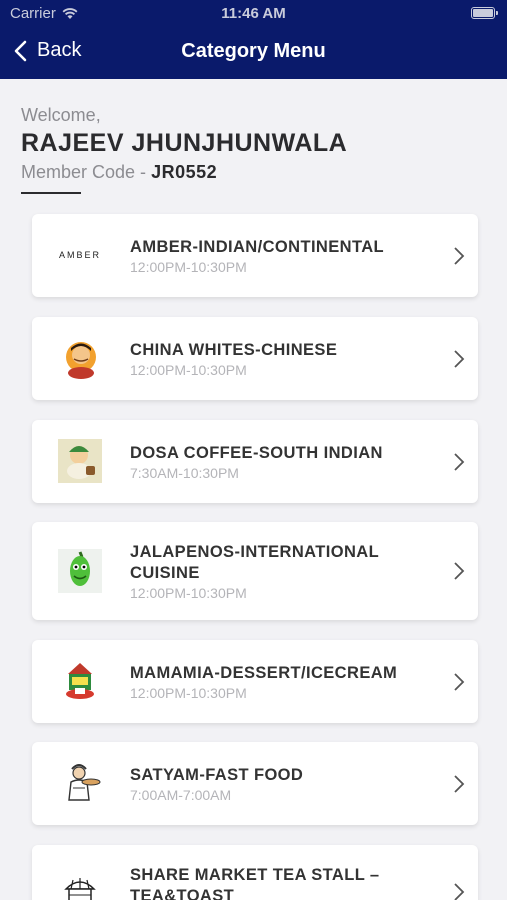  I want to click on category-card-dosa-coffee: DOSA COFFEE-SOUTH INDIAN 7:30AM-10:30PM, so click(255, 461).